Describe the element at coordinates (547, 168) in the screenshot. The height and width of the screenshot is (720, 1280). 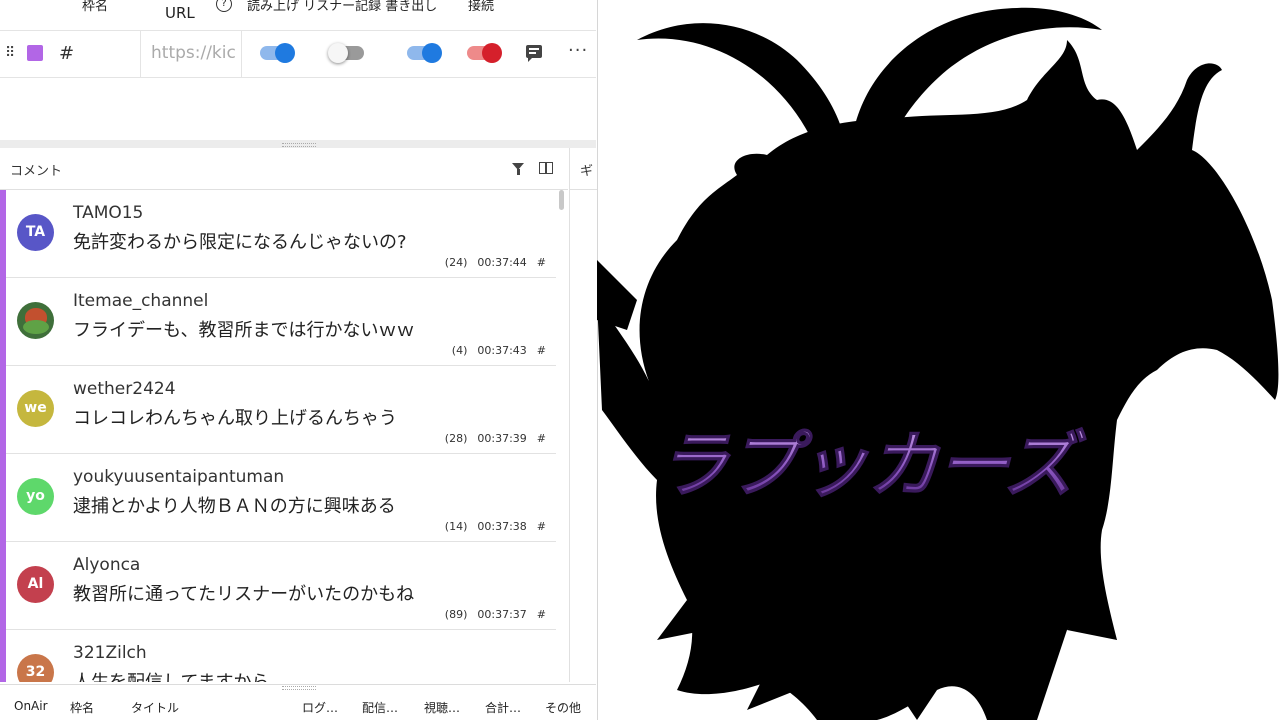
I see `columns-icon` at that location.